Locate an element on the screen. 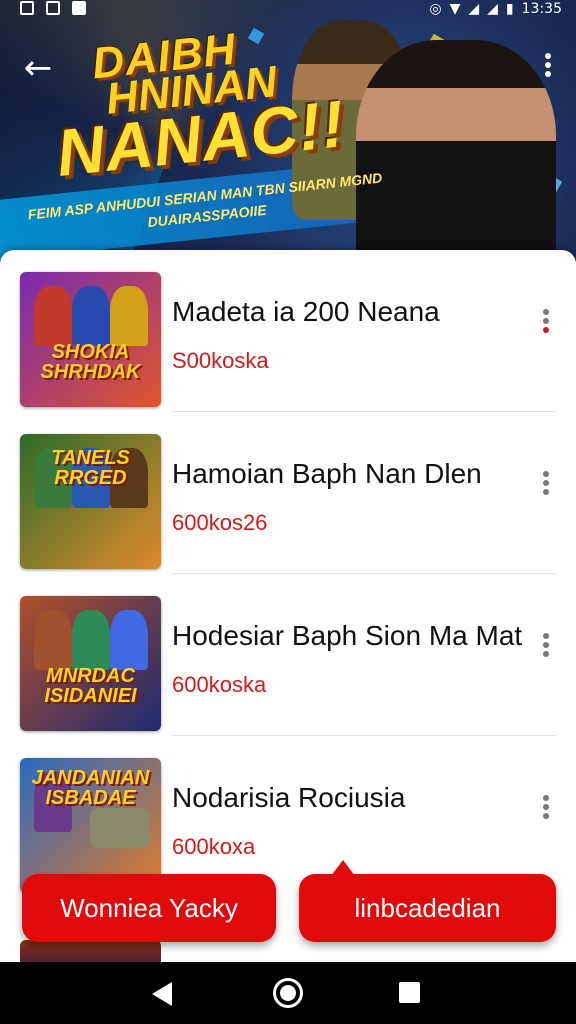 This screenshot has height=1024, width=576. nav-recents-icon is located at coordinates (409, 992).